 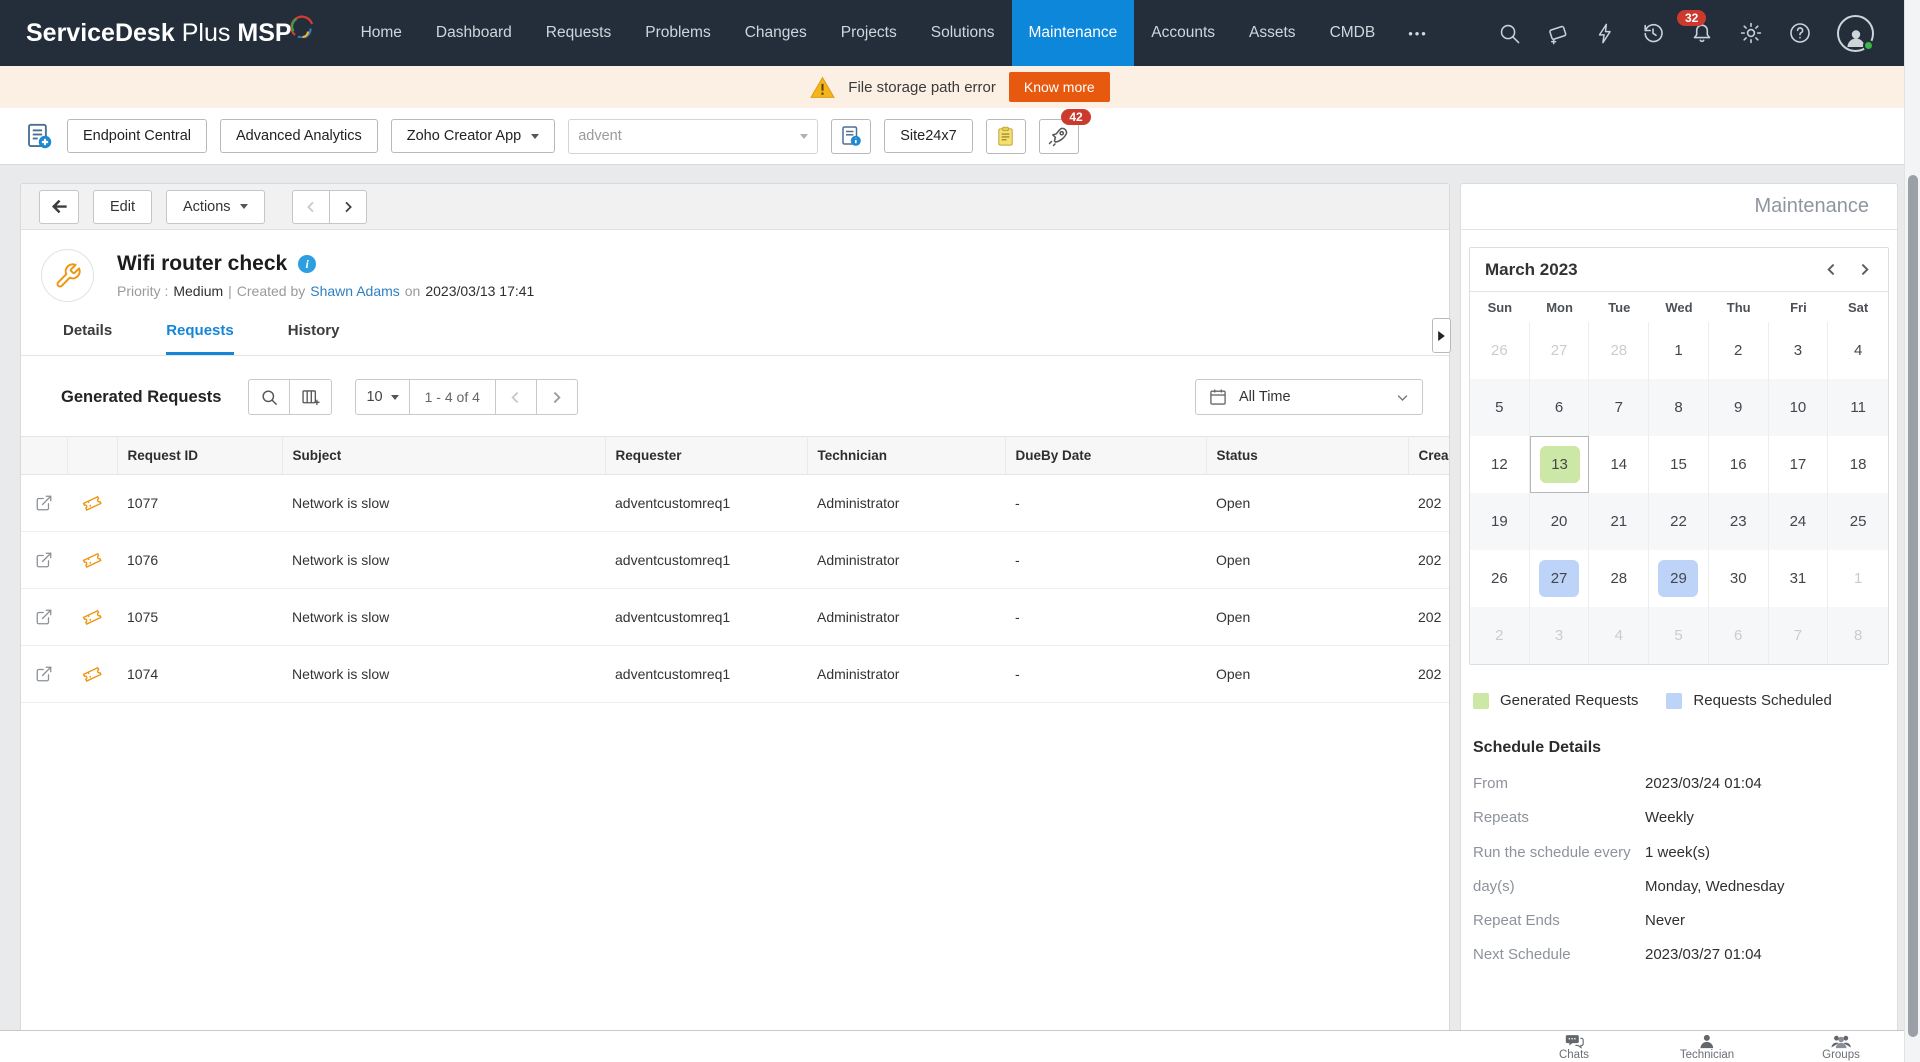 What do you see at coordinates (1559, 464) in the screenshot?
I see `calendar-day: 13` at bounding box center [1559, 464].